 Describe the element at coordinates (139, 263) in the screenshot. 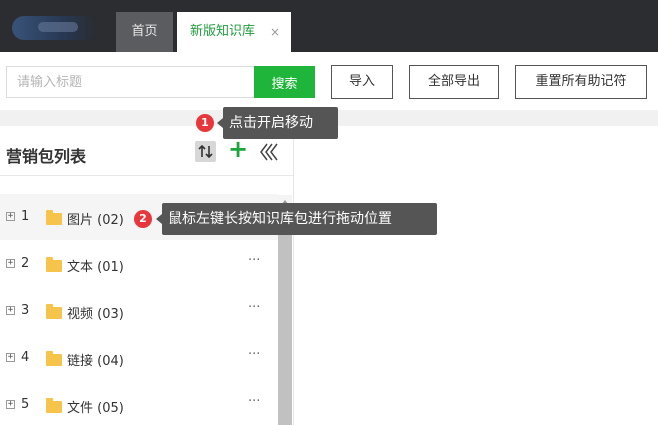

I see `list-item: + 2 文本 (01) ···` at that location.